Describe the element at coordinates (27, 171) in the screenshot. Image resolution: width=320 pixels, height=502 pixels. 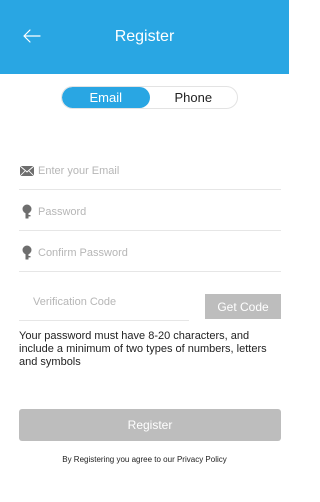
I see `envelope-icon` at that location.